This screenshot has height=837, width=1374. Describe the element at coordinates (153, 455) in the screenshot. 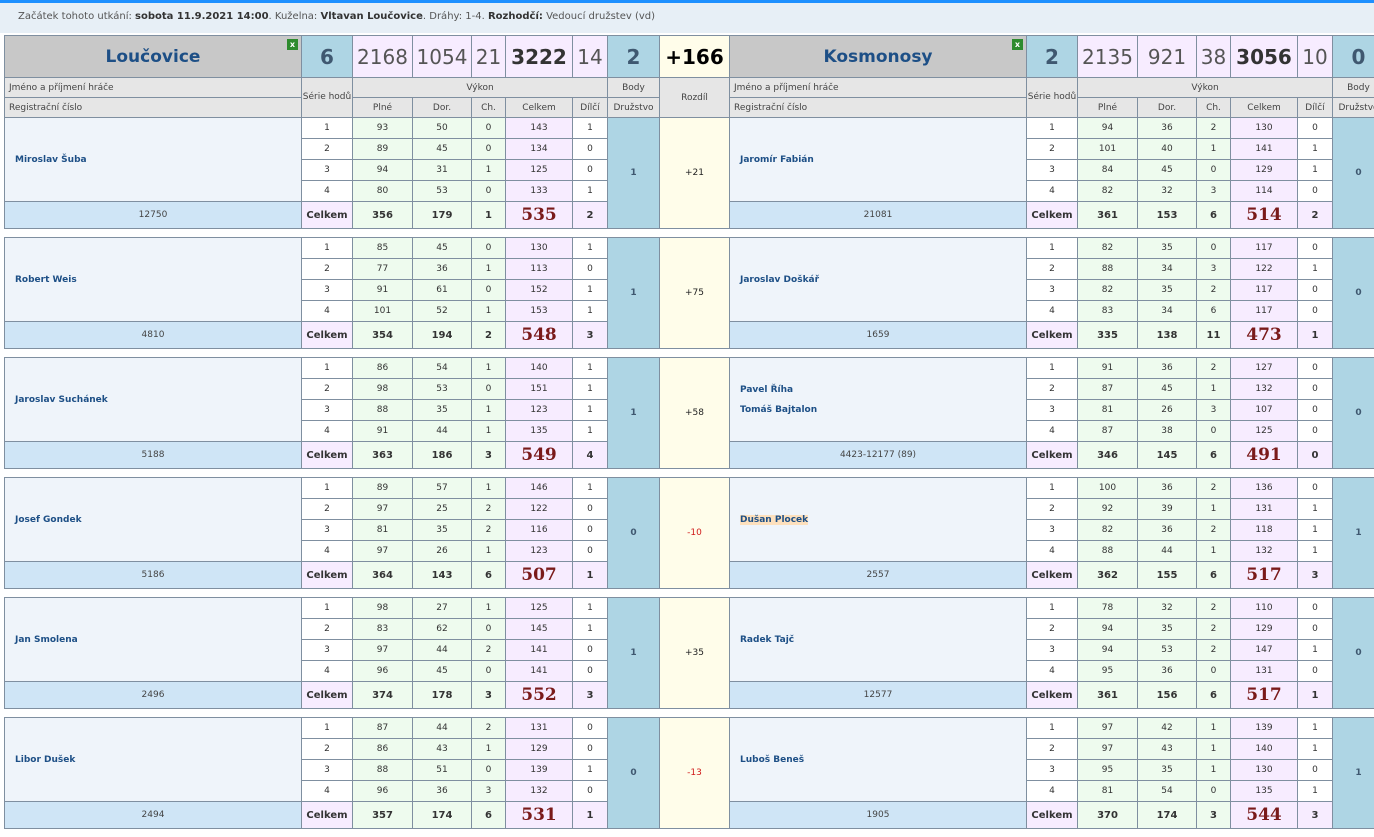

I see `home-registration-number: 5188` at that location.